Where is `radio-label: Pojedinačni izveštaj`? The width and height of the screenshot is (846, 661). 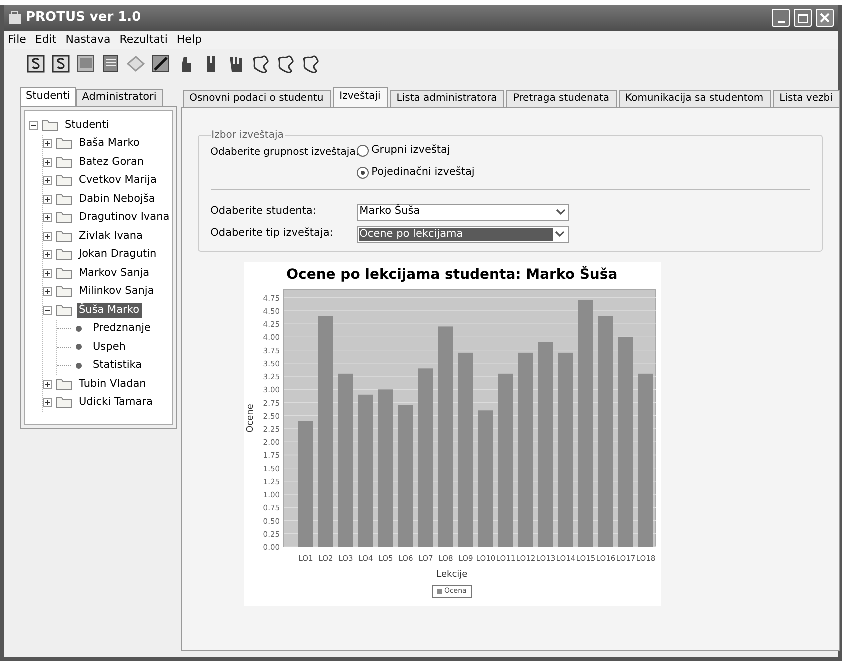 radio-label: Pojedinačni izveštaj is located at coordinates (423, 172).